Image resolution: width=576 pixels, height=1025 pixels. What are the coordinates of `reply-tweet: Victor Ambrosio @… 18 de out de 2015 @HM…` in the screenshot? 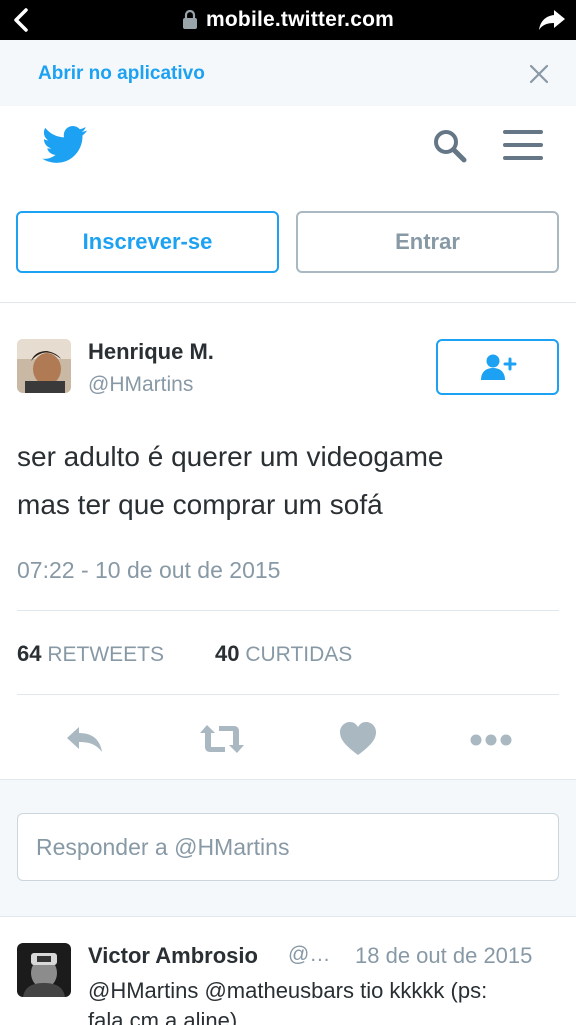 It's located at (288, 970).